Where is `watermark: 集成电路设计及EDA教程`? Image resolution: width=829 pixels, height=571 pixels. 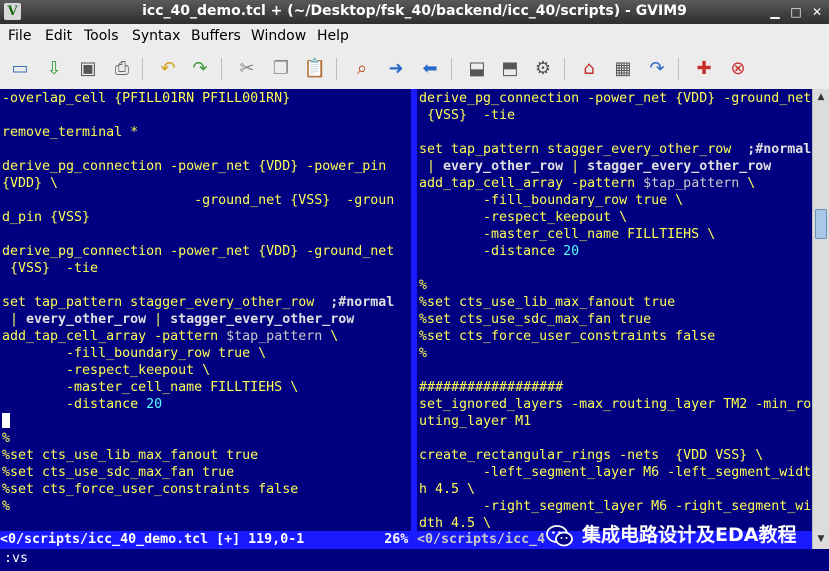
watermark: 集成电路设计及EDA教程 is located at coordinates (671, 535).